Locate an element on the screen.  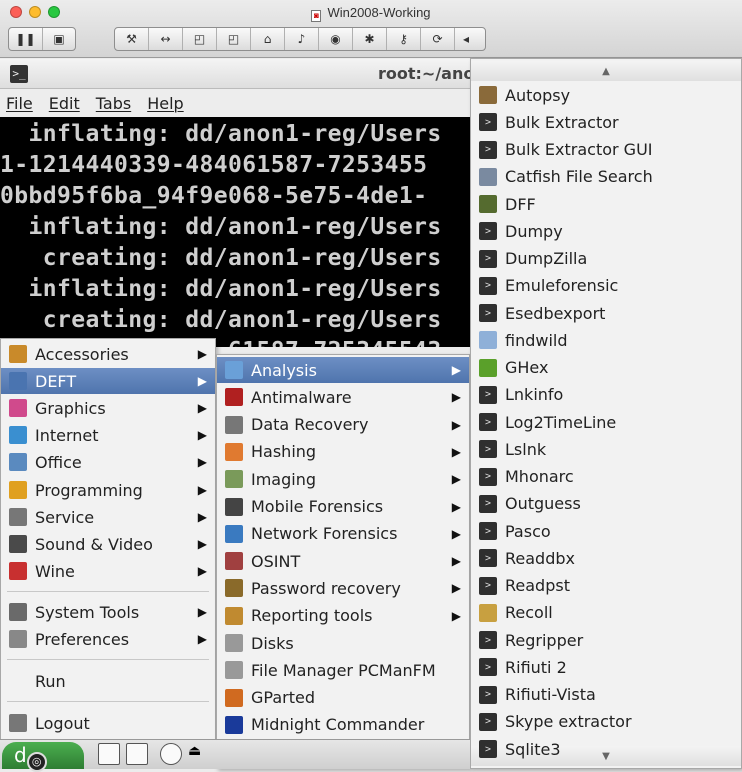
main-item-accessories: Accessories ▶ is located at coordinates (108, 354).